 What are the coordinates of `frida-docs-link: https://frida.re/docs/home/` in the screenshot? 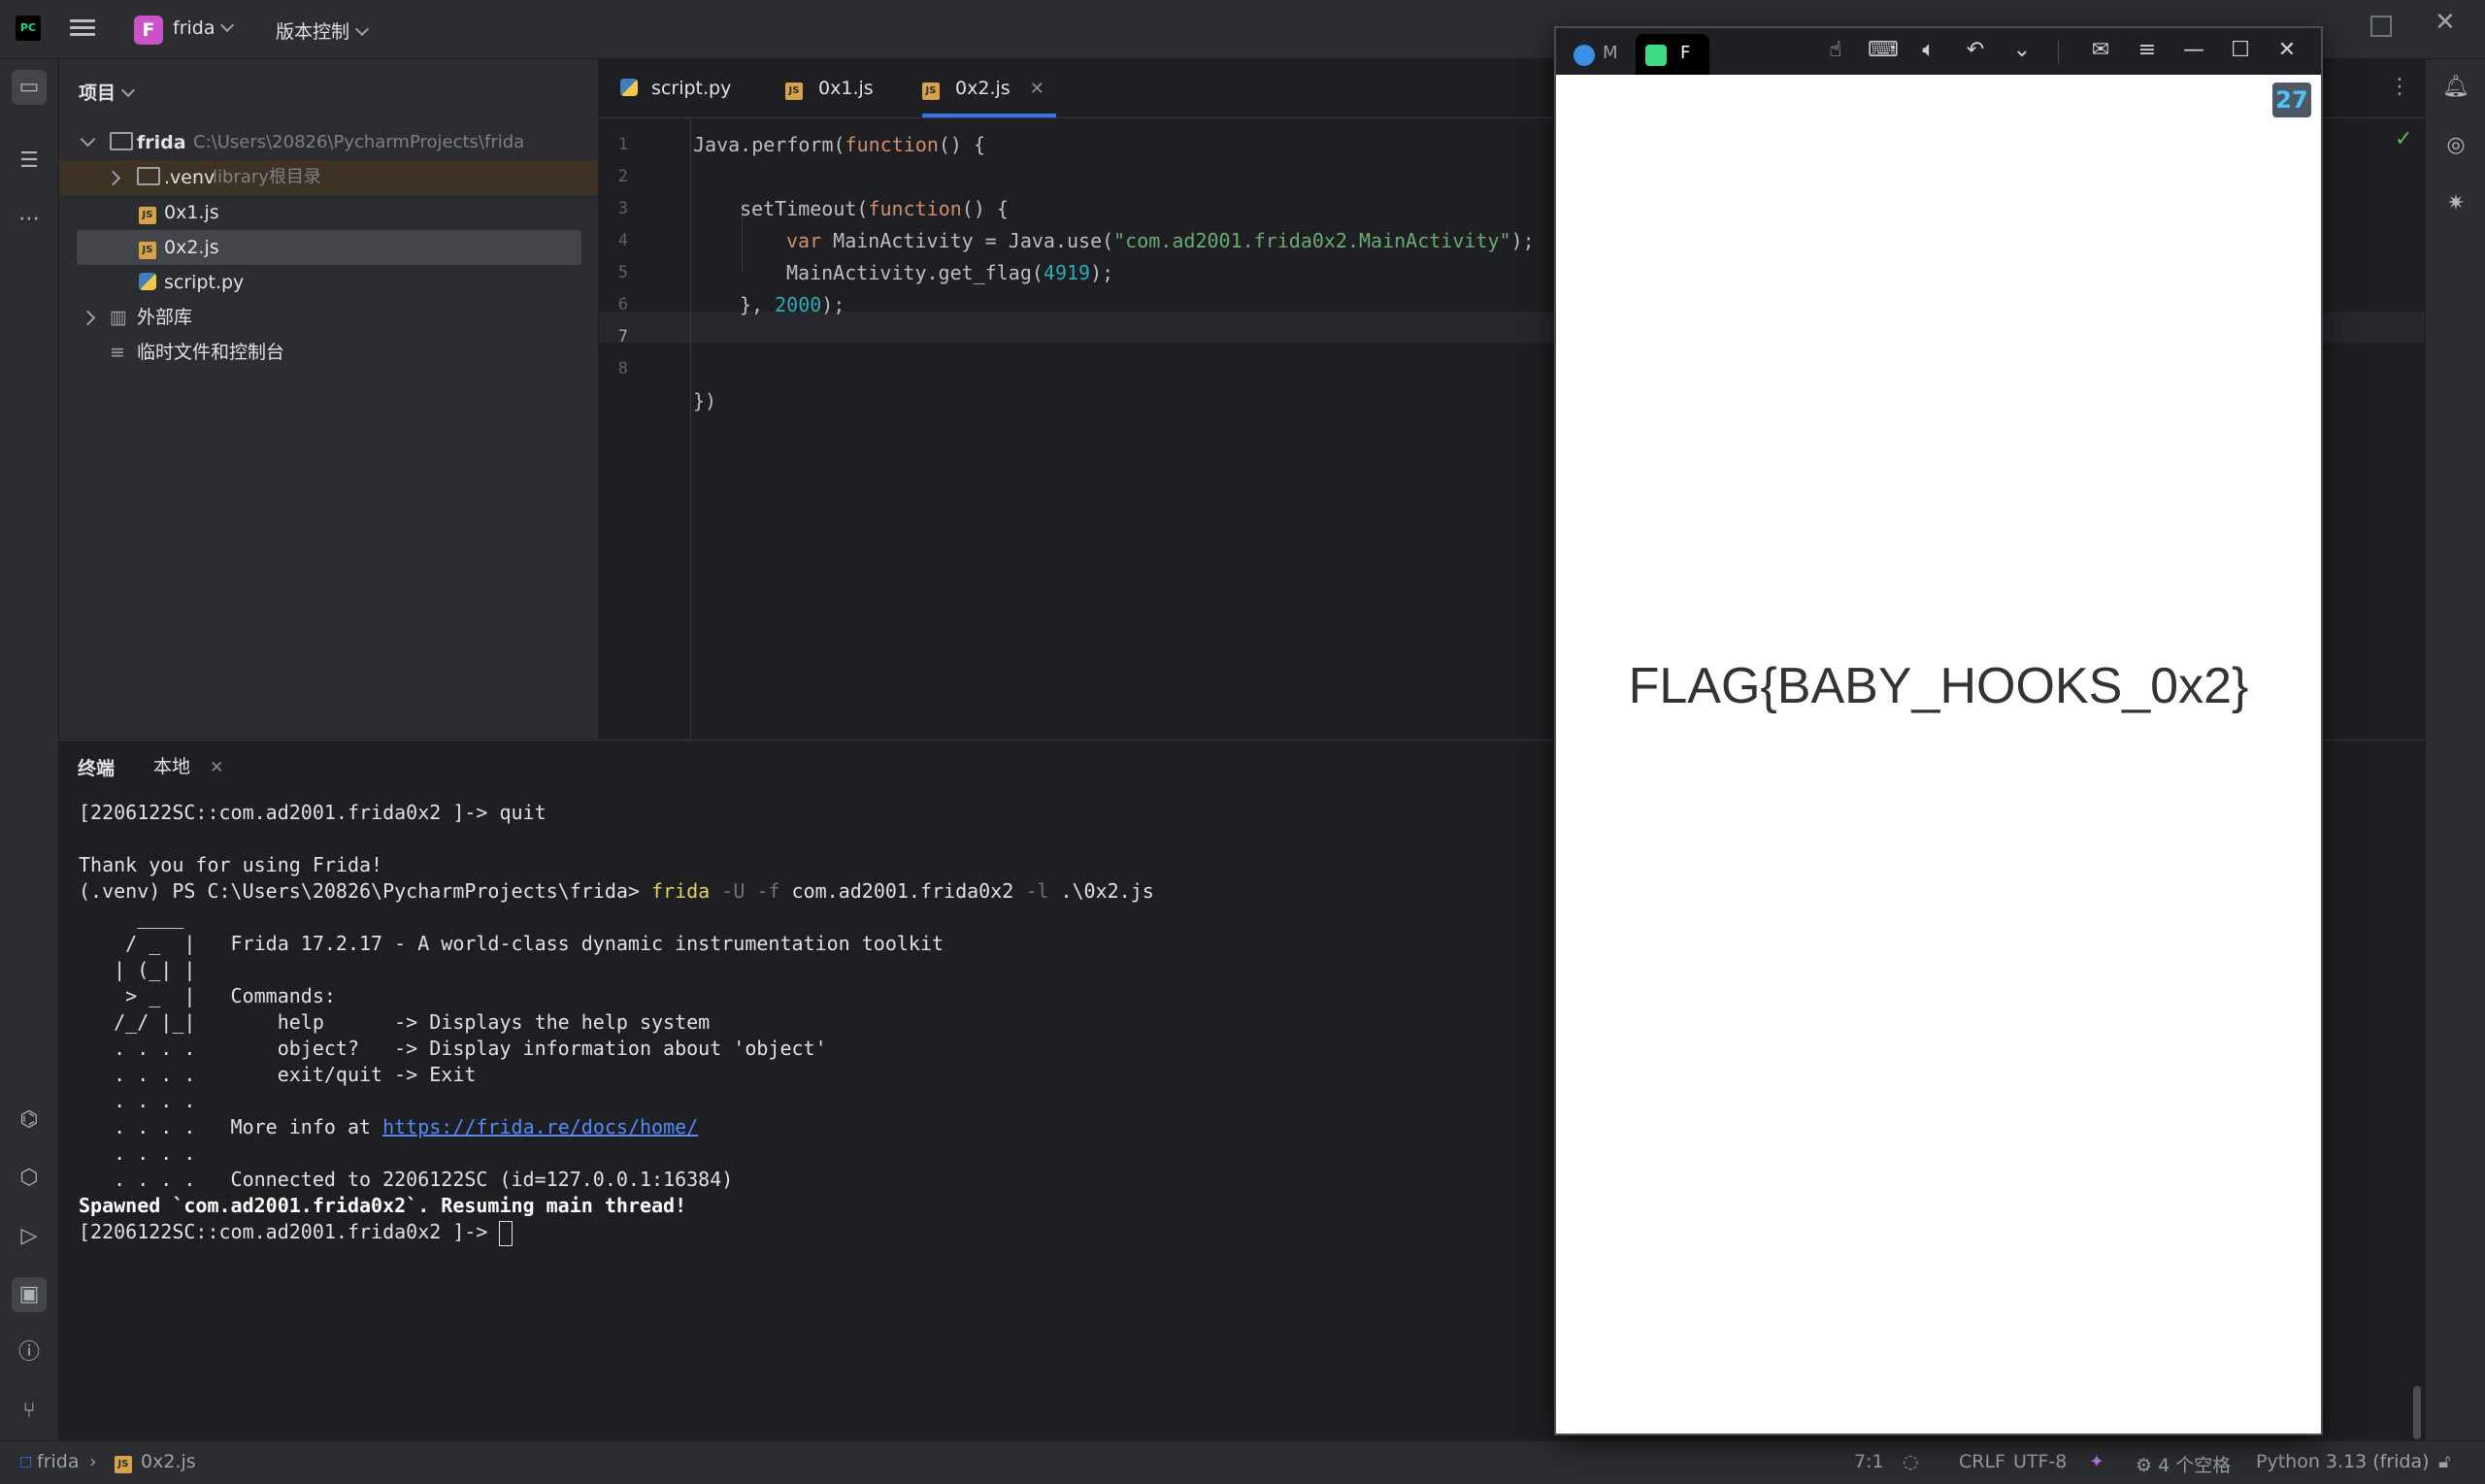 It's located at (540, 1126).